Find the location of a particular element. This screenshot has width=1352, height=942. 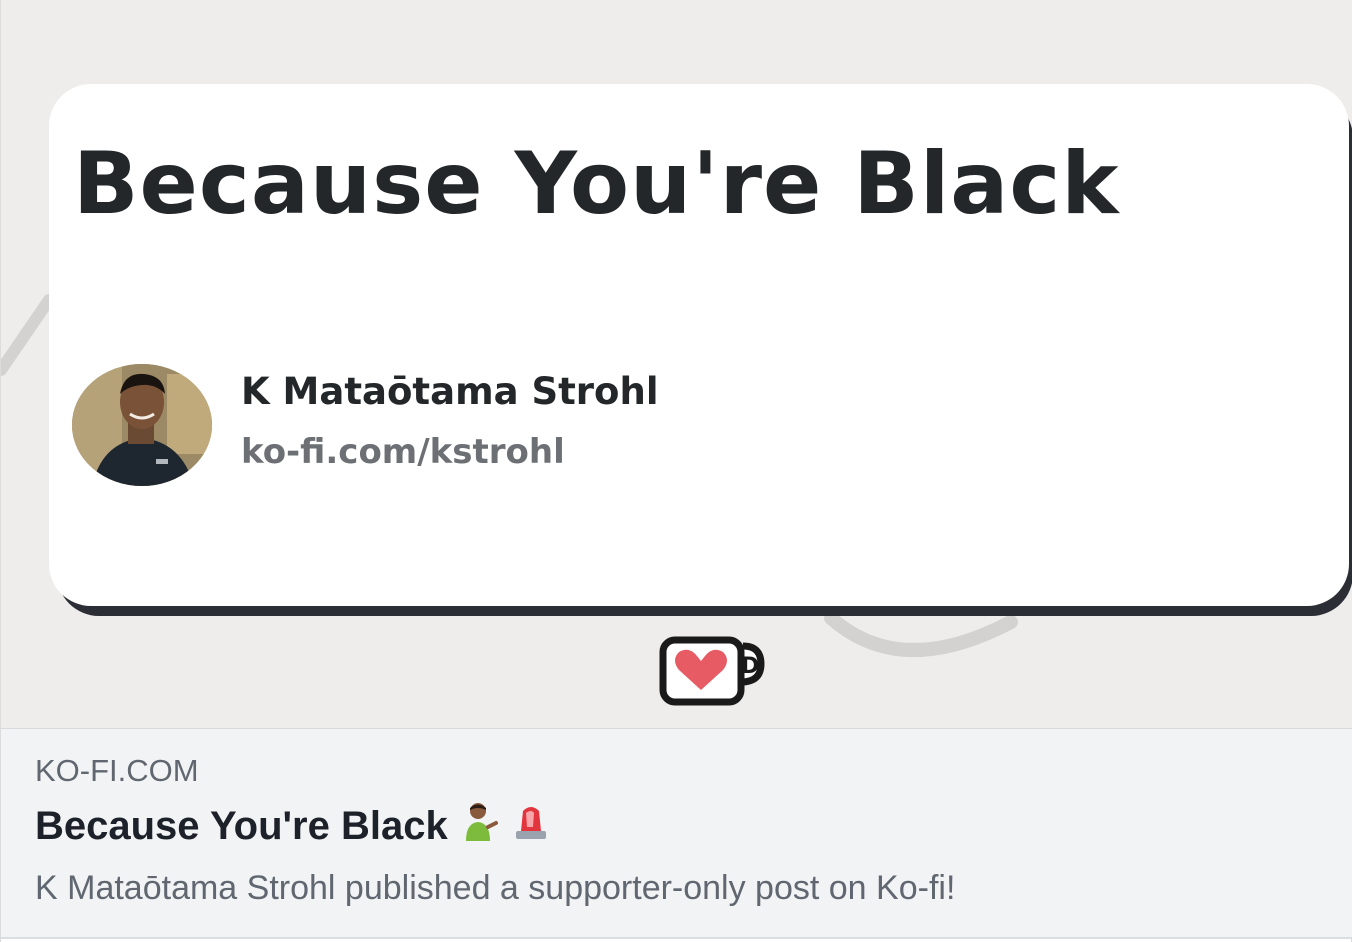

card-title: Because You're Black is located at coordinates (596, 184).